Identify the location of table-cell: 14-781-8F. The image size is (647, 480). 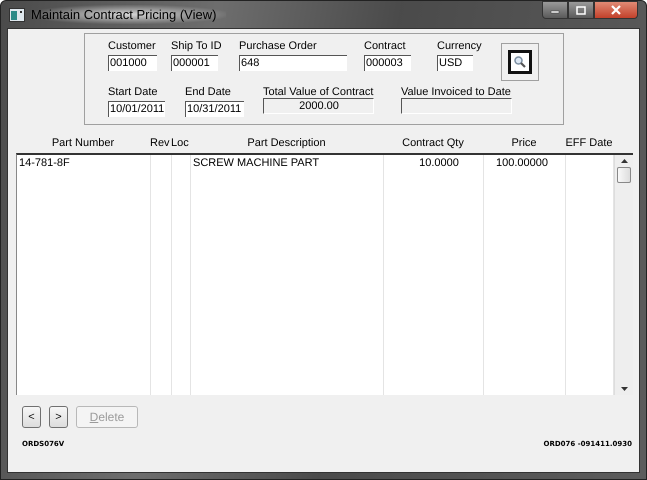
(44, 163).